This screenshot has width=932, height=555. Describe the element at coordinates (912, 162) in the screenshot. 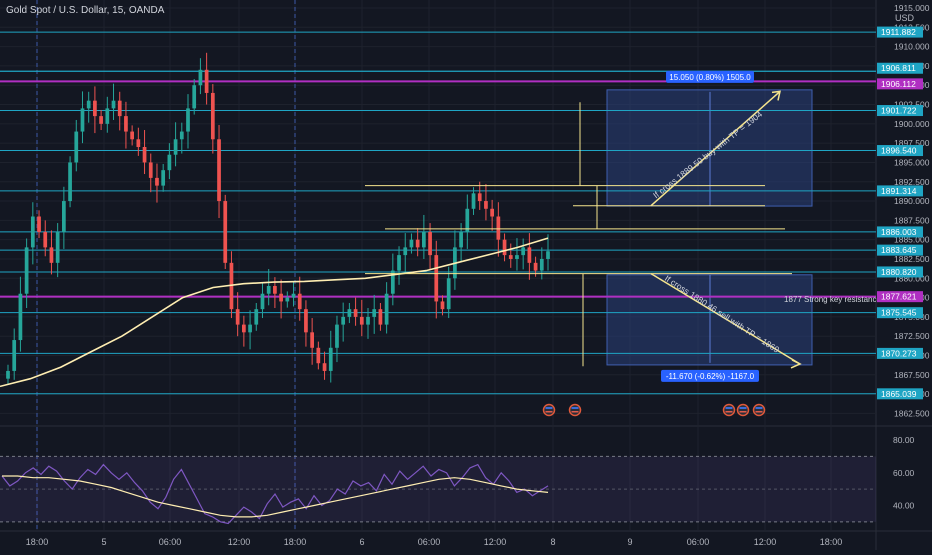

I see `price-tick-label: 1895.000` at that location.